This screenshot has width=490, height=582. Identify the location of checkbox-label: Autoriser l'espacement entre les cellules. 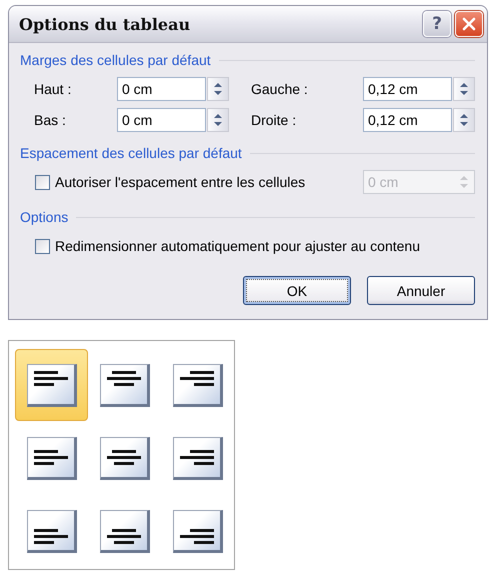
(180, 182).